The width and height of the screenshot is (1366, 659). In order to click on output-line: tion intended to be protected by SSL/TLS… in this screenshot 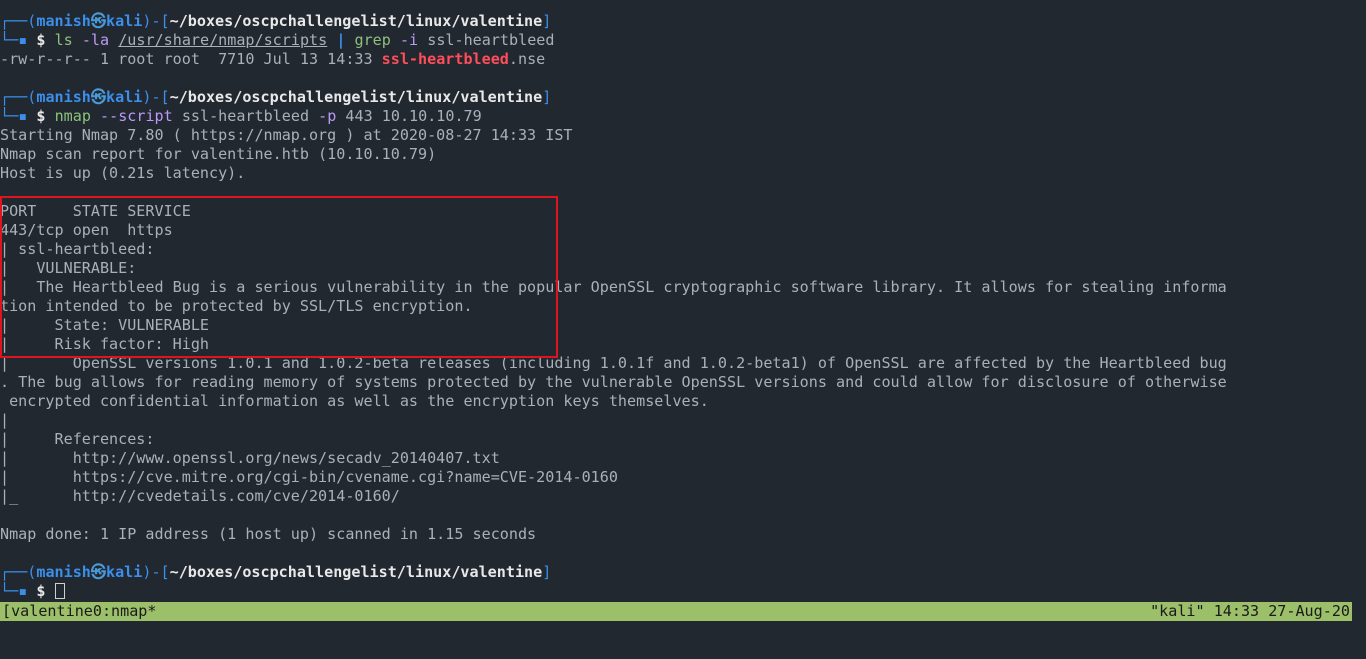, I will do `click(236, 306)`.